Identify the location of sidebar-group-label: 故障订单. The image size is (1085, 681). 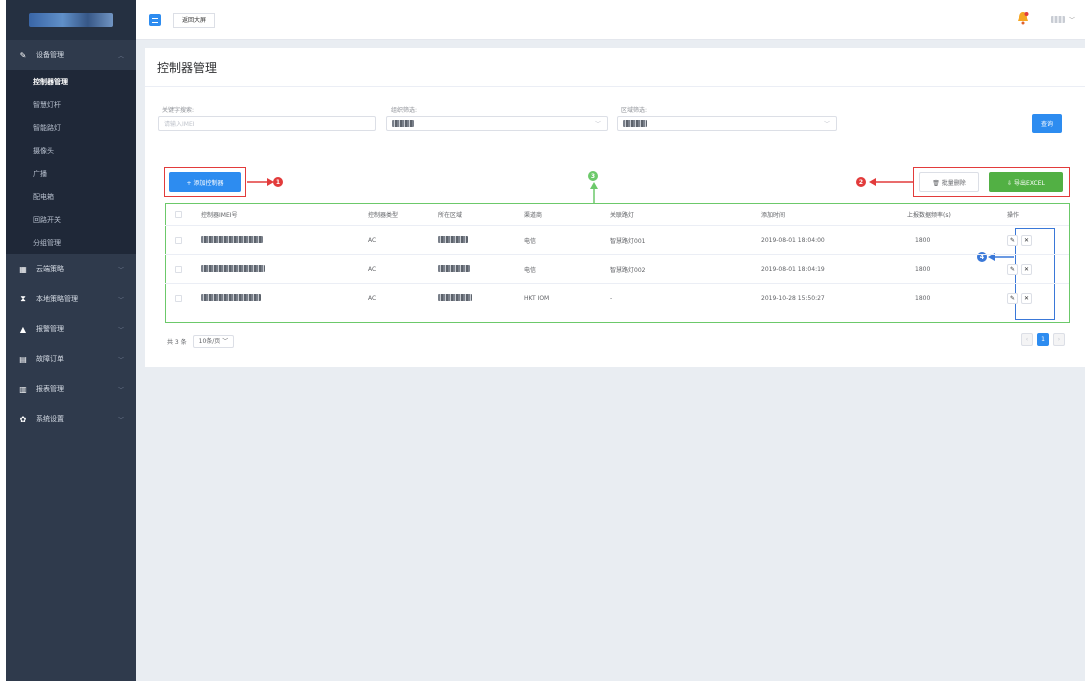
(50, 359).